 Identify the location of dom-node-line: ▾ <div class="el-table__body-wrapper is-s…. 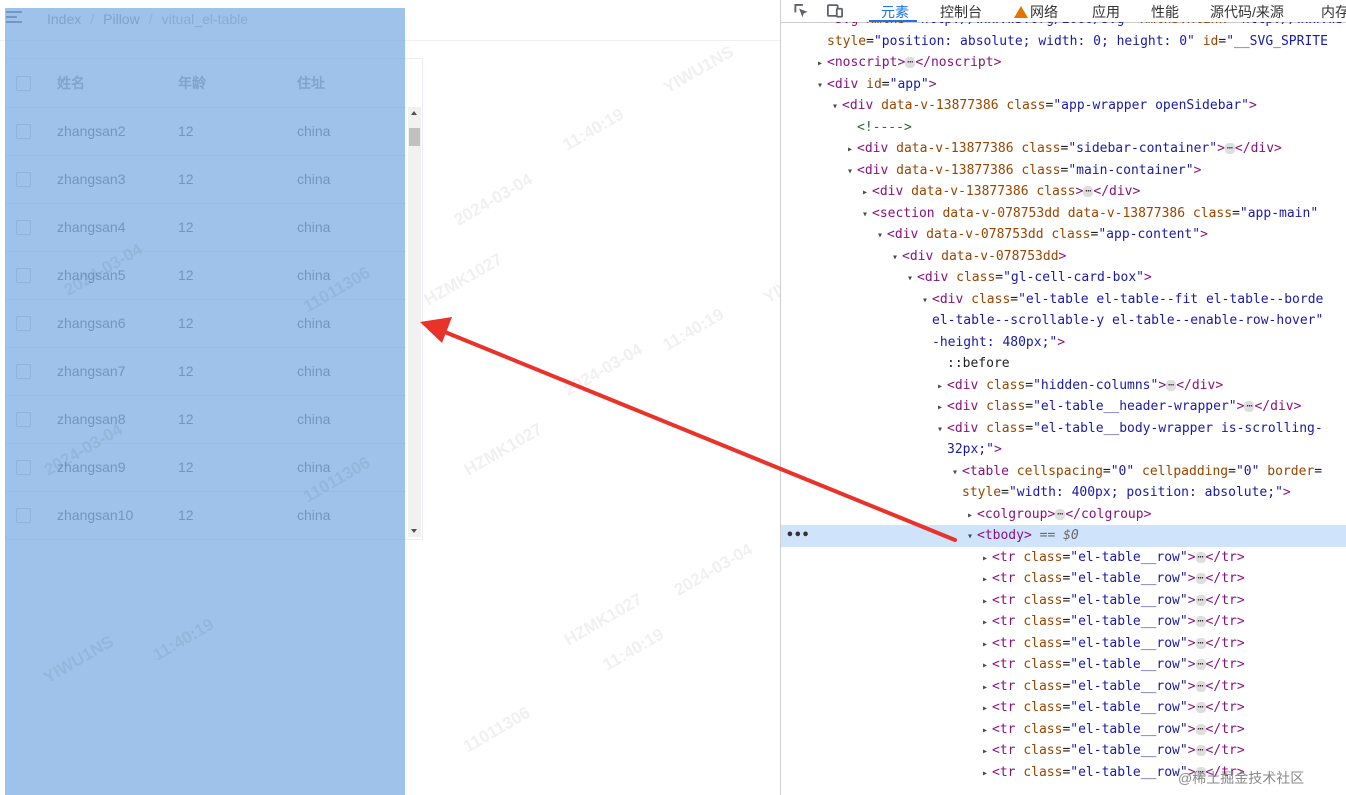
(1063, 429).